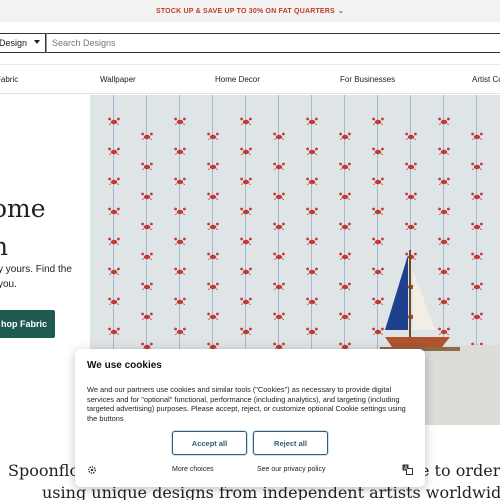 This screenshot has width=500, height=500. I want to click on privacy-policy-link: See our privacy policy, so click(291, 469).